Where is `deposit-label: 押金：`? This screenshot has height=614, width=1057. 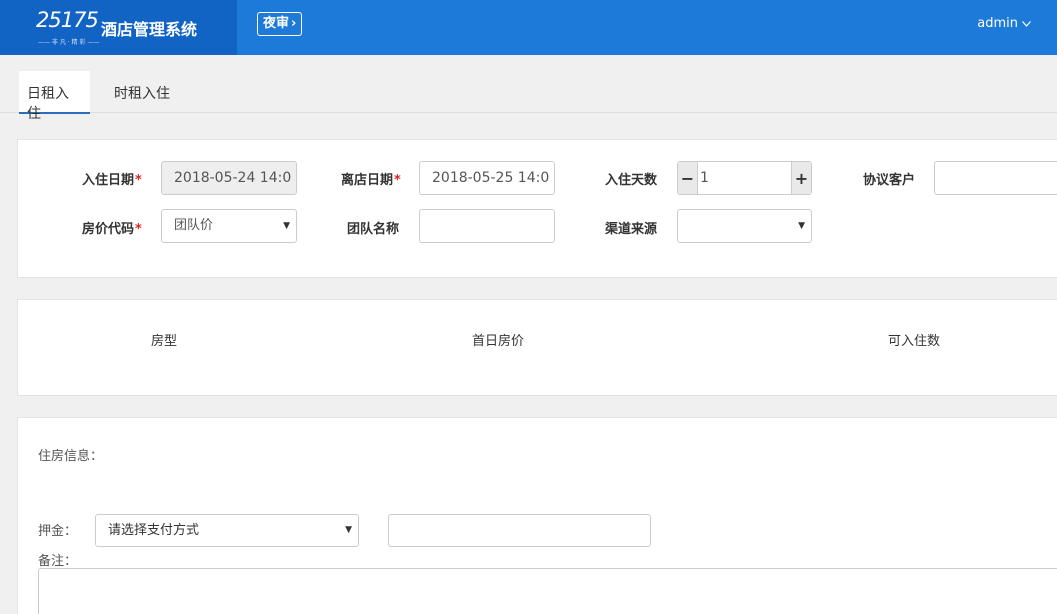 deposit-label: 押金： is located at coordinates (58, 531).